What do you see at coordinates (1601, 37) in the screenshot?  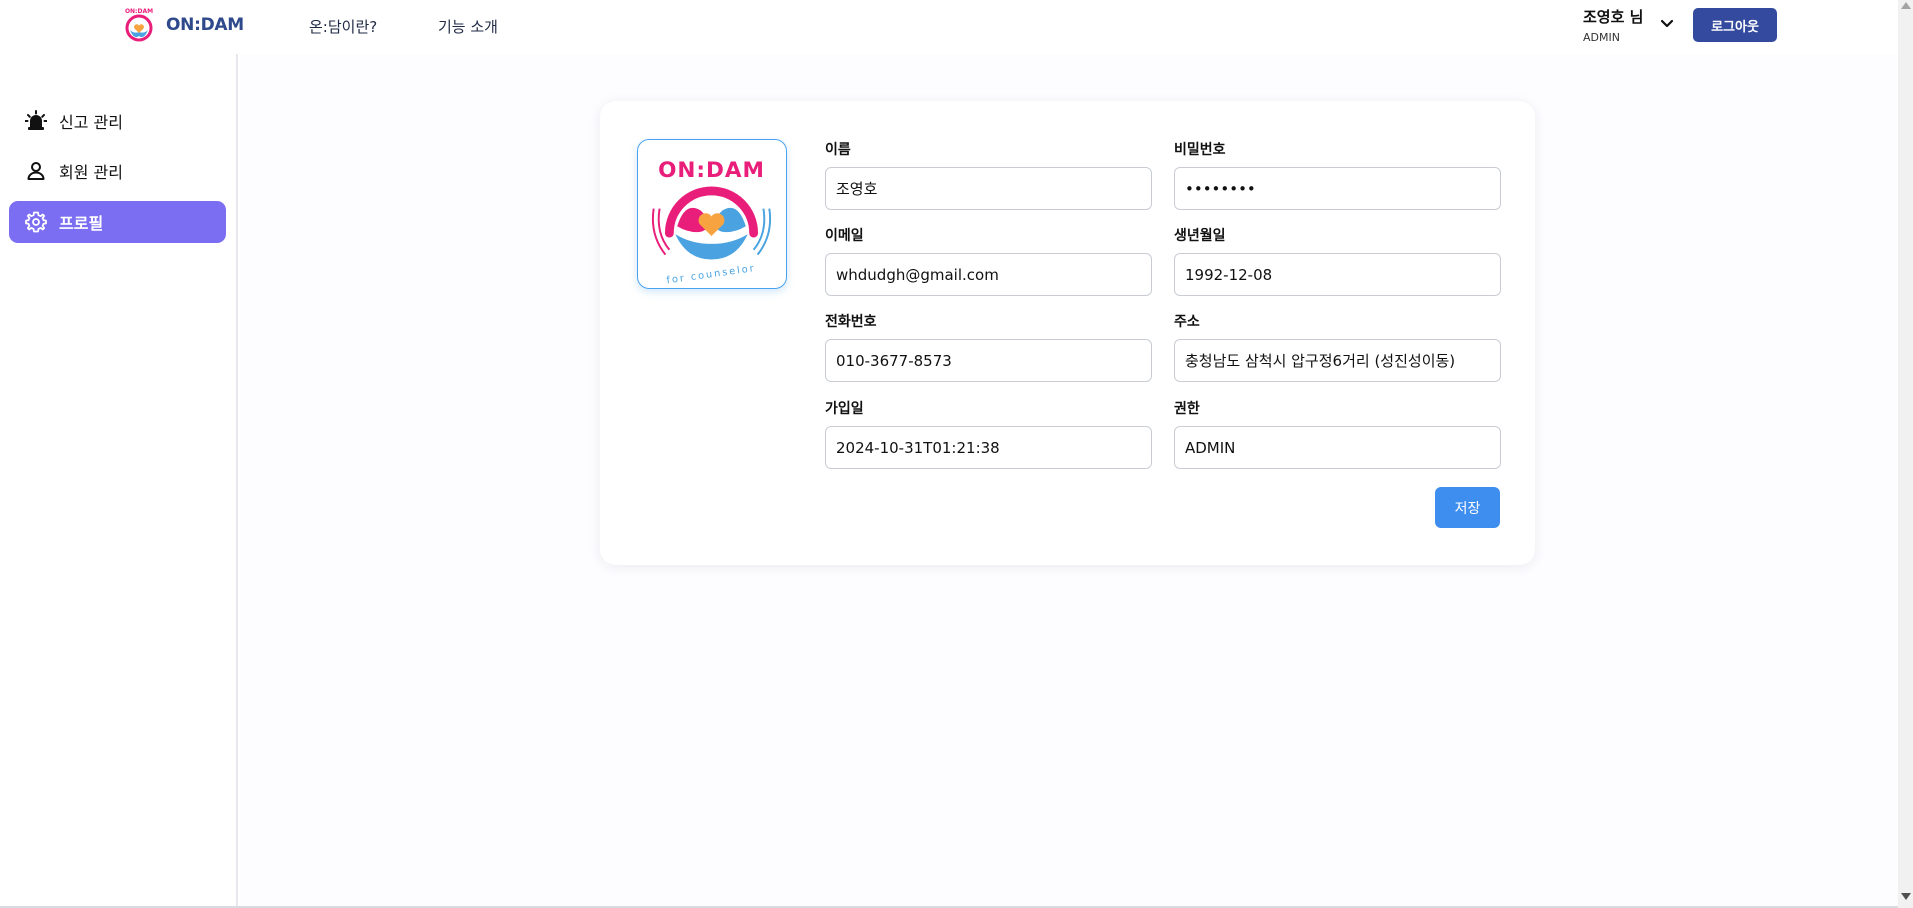 I see `user-role: ADMIN` at bounding box center [1601, 37].